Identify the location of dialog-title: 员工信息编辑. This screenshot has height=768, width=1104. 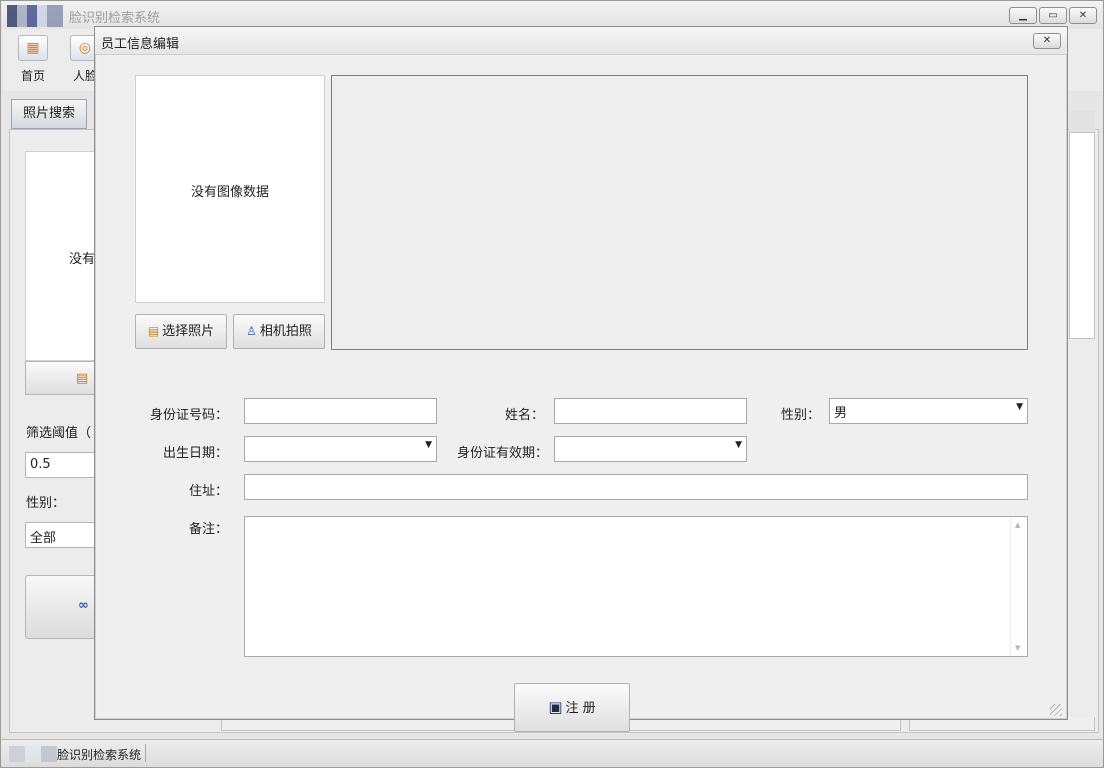
(140, 44).